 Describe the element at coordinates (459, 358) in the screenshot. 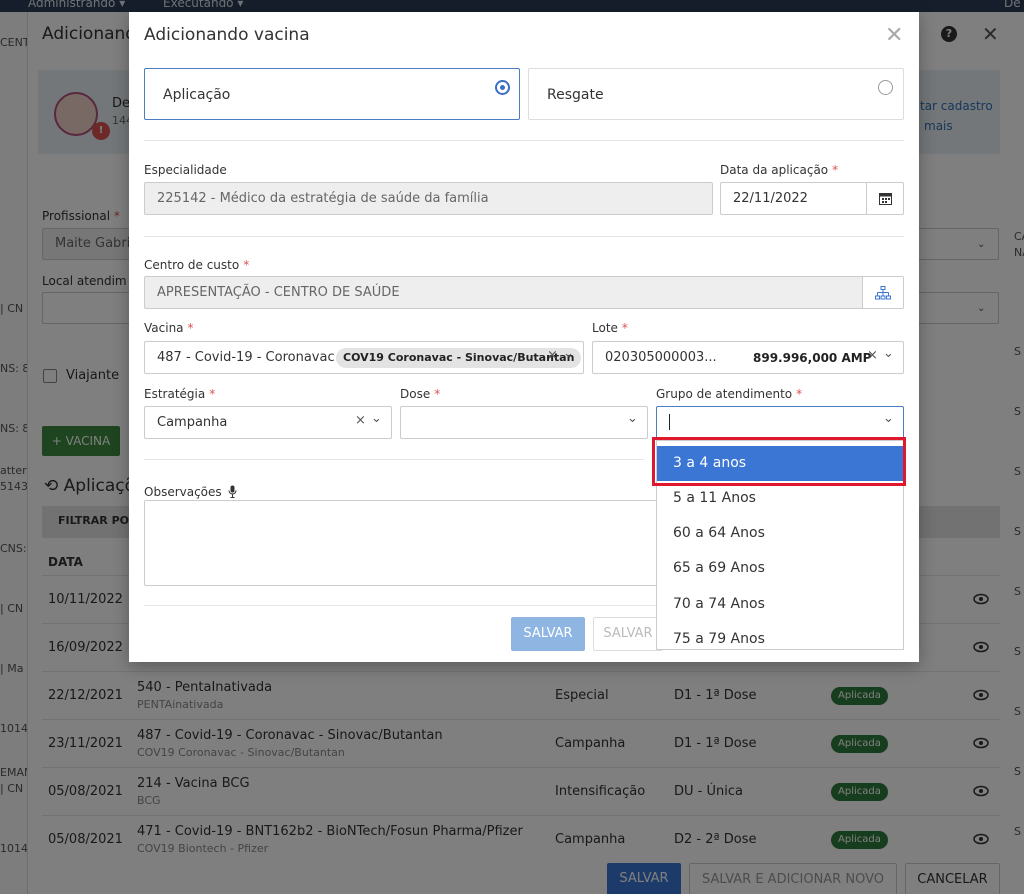

I see `vacina-chip: COV19 Coronavac - Sinovac/Butantan` at that location.